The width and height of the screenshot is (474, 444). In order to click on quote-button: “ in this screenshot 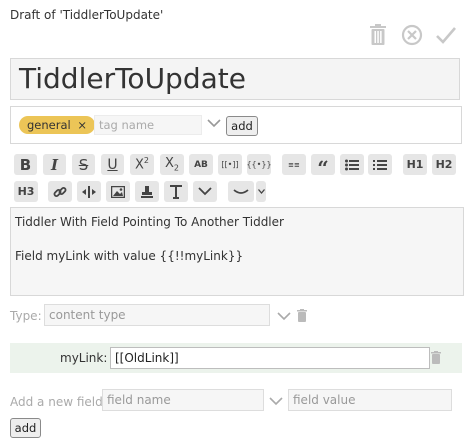, I will do `click(323, 167)`.